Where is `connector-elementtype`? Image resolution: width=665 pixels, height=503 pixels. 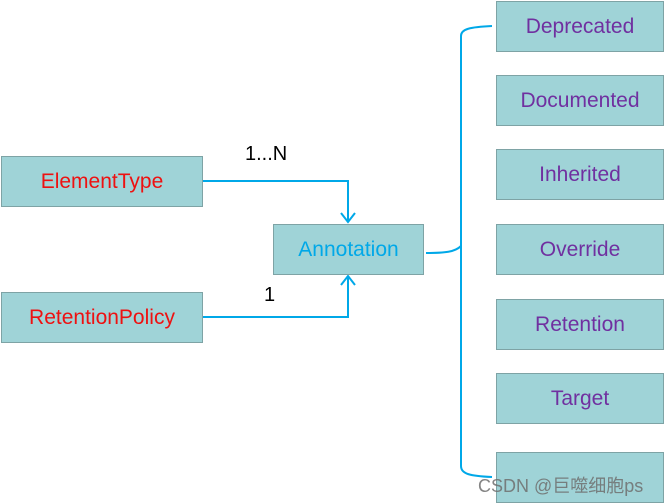 connector-elementtype is located at coordinates (276, 201).